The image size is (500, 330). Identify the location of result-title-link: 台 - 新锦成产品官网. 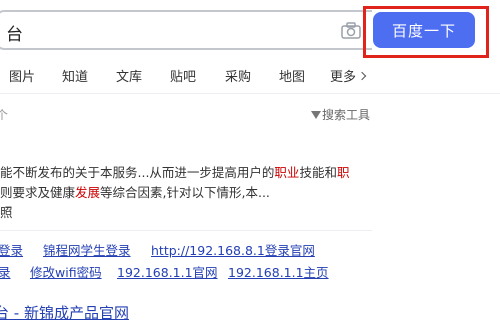
(64, 312).